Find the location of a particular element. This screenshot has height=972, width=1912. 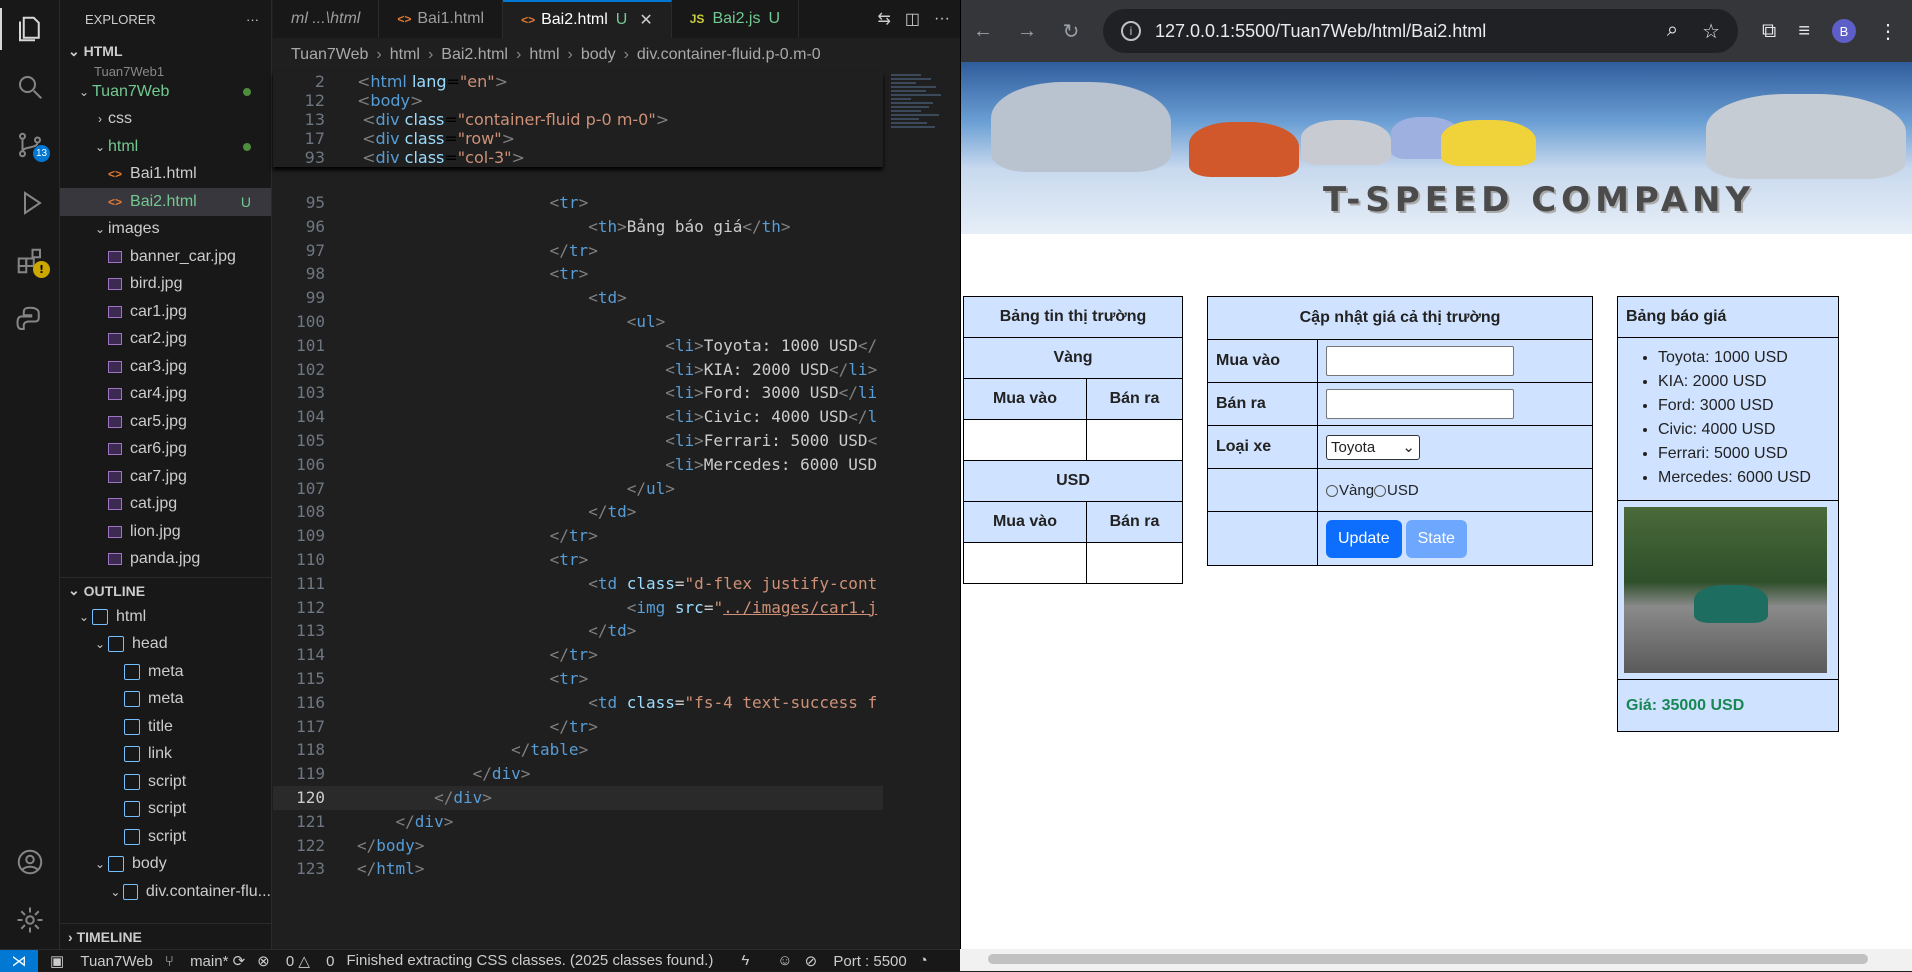

zoom-icon: ⌕ is located at coordinates (1672, 31).